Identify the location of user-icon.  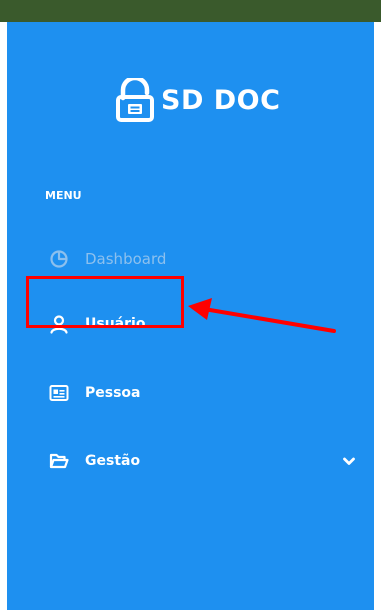
(59, 324).